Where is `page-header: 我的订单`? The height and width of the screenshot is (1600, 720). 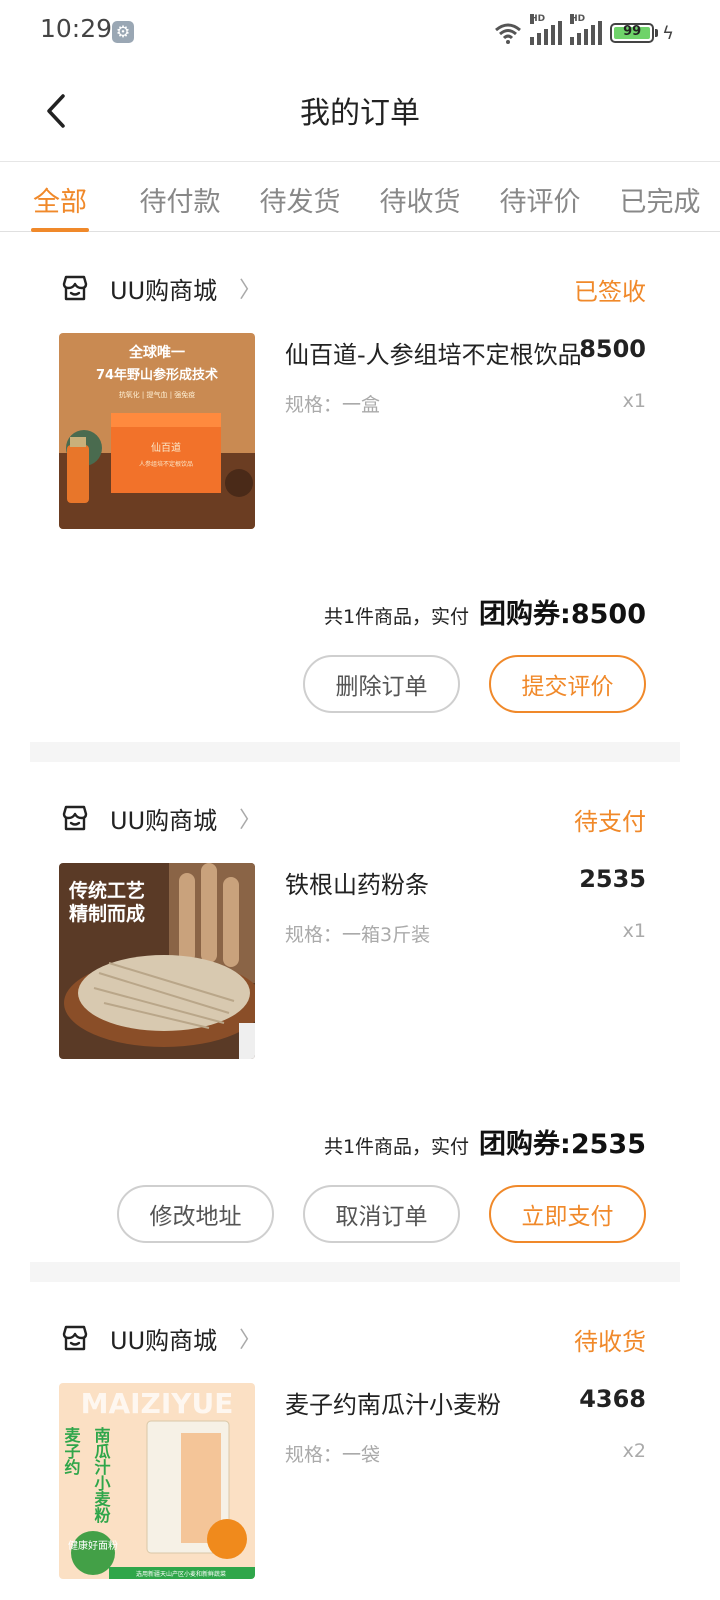
page-header: 我的订单 is located at coordinates (360, 113).